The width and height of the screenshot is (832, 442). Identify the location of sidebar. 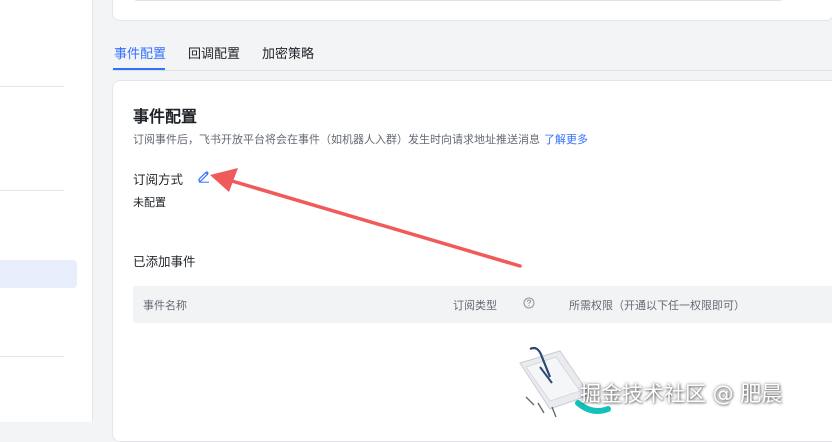
(46, 211).